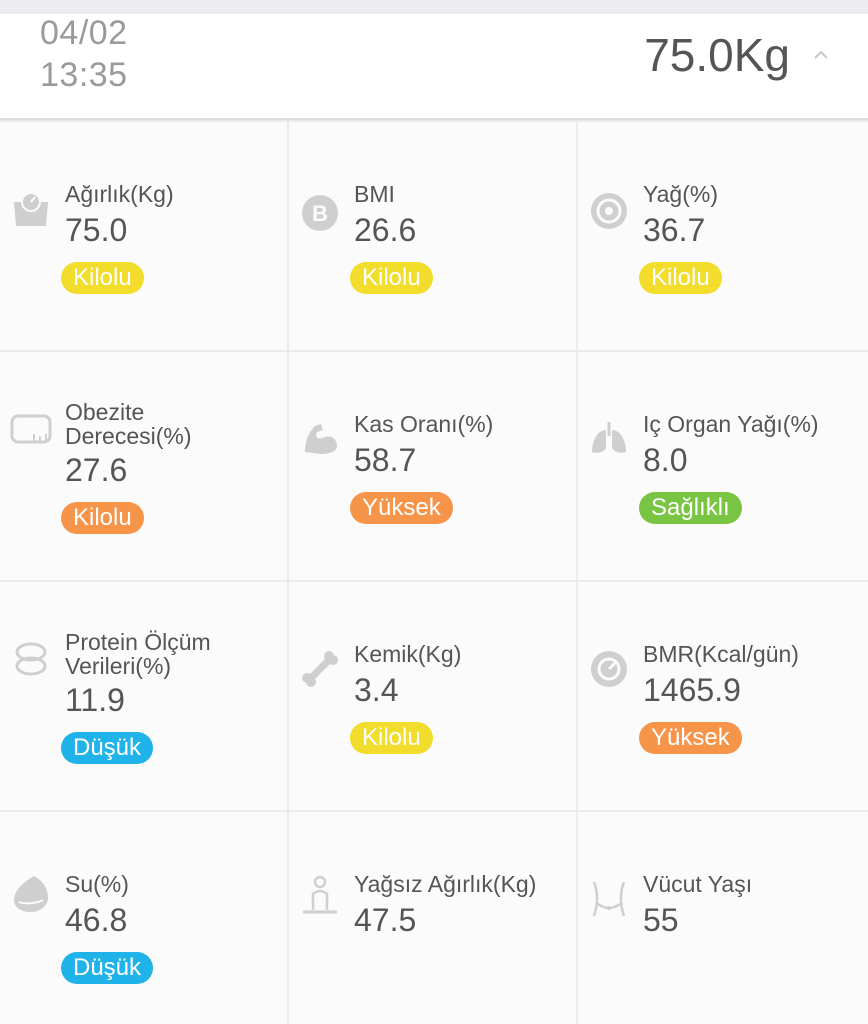  Describe the element at coordinates (96, 920) in the screenshot. I see `metric-value: 46.8` at that location.